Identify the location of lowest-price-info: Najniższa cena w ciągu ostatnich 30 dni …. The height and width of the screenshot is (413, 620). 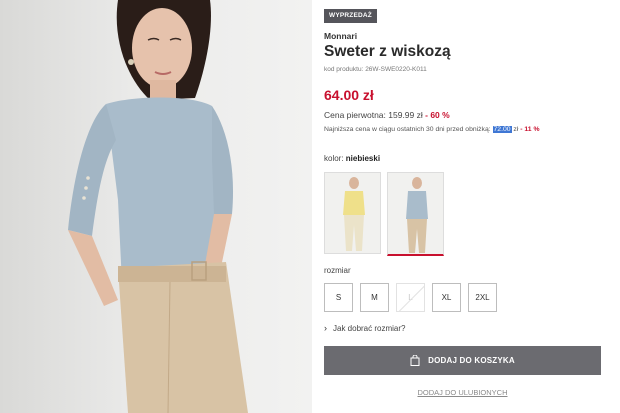
(432, 129).